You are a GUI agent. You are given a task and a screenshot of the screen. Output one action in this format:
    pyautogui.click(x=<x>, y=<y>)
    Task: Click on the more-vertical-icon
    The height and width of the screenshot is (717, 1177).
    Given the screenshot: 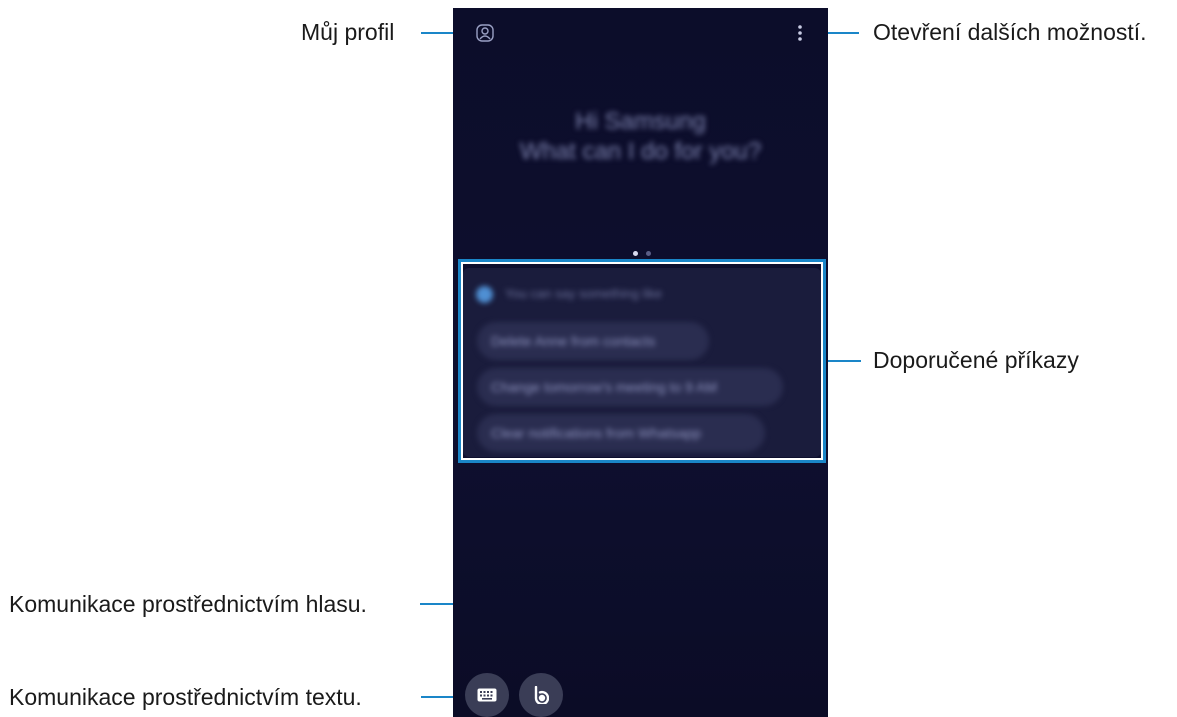 What is the action you would take?
    pyautogui.click(x=800, y=33)
    